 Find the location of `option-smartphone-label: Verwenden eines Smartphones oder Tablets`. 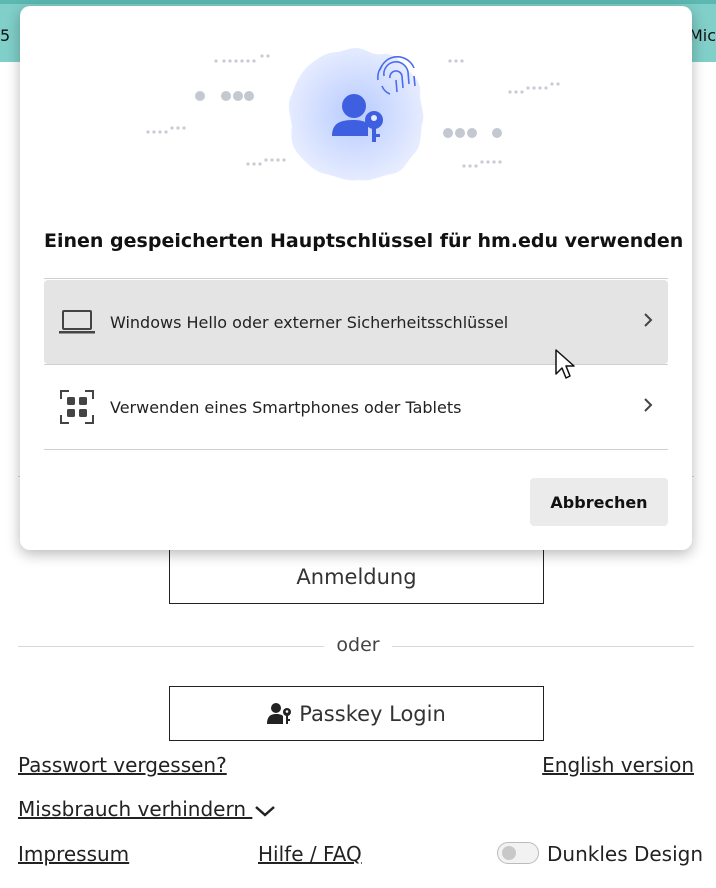

option-smartphone-label: Verwenden eines Smartphones oder Tablets is located at coordinates (286, 407).